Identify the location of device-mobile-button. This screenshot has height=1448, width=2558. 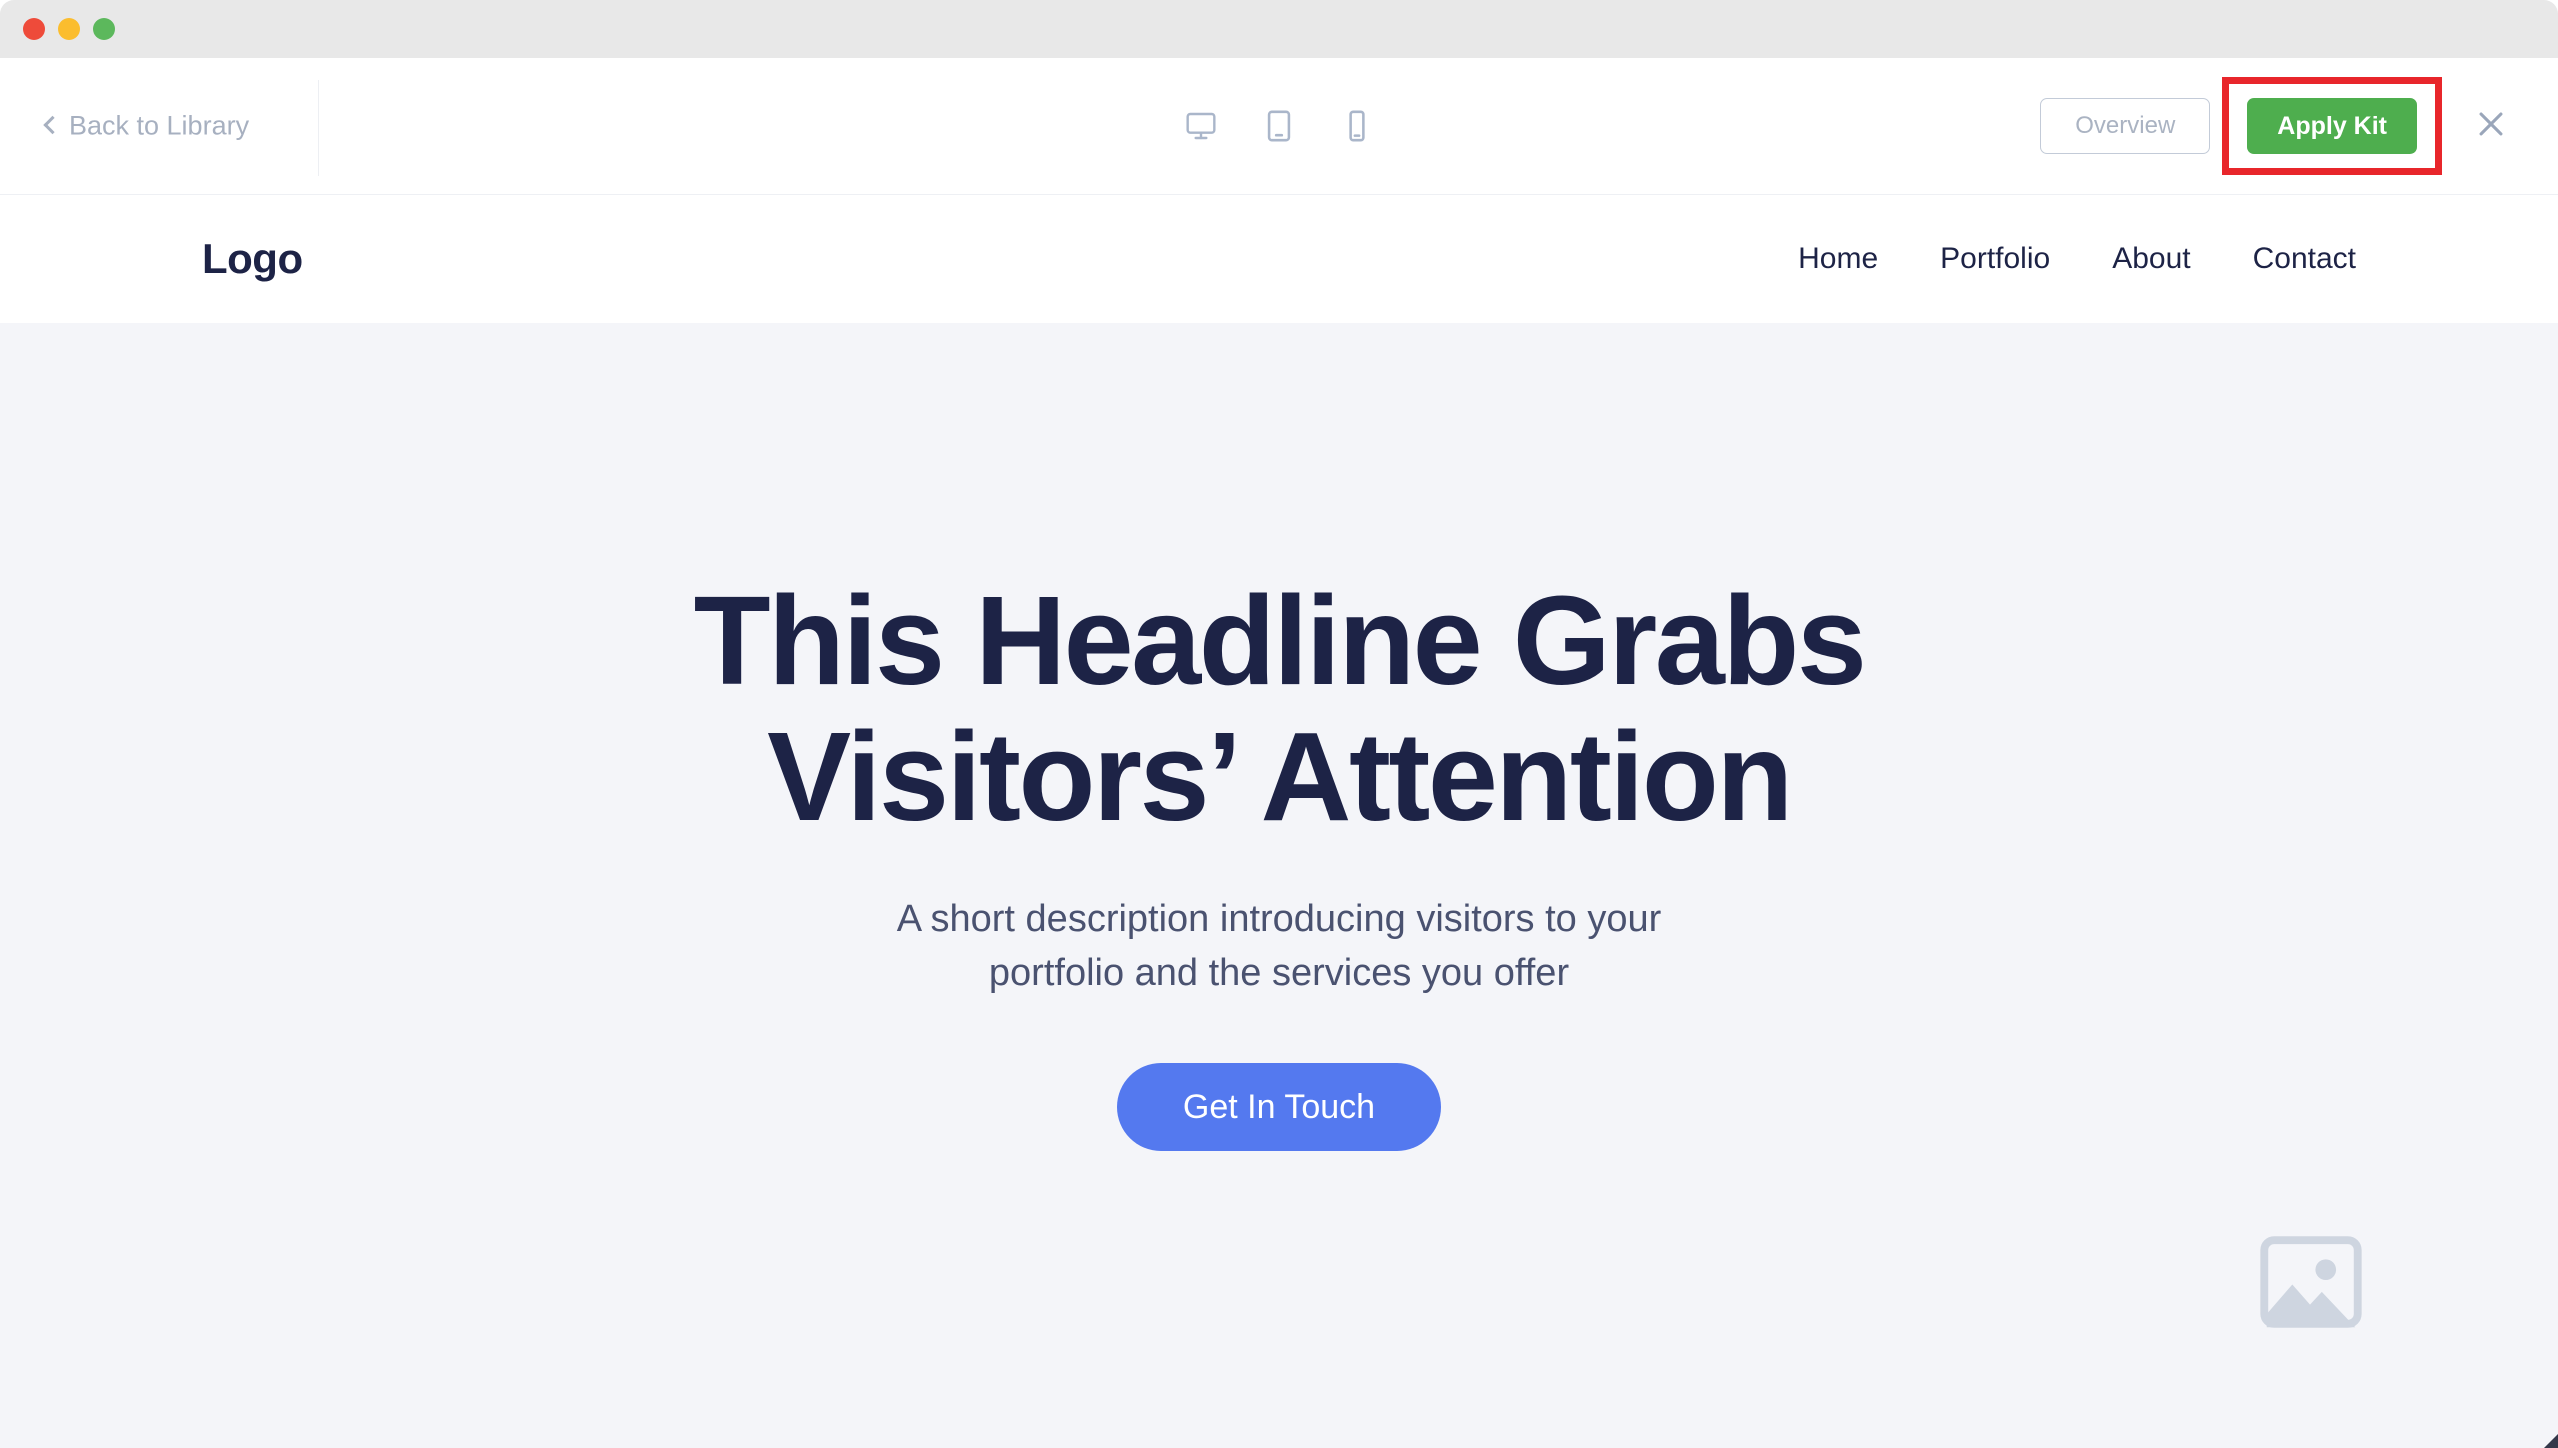
(1357, 126).